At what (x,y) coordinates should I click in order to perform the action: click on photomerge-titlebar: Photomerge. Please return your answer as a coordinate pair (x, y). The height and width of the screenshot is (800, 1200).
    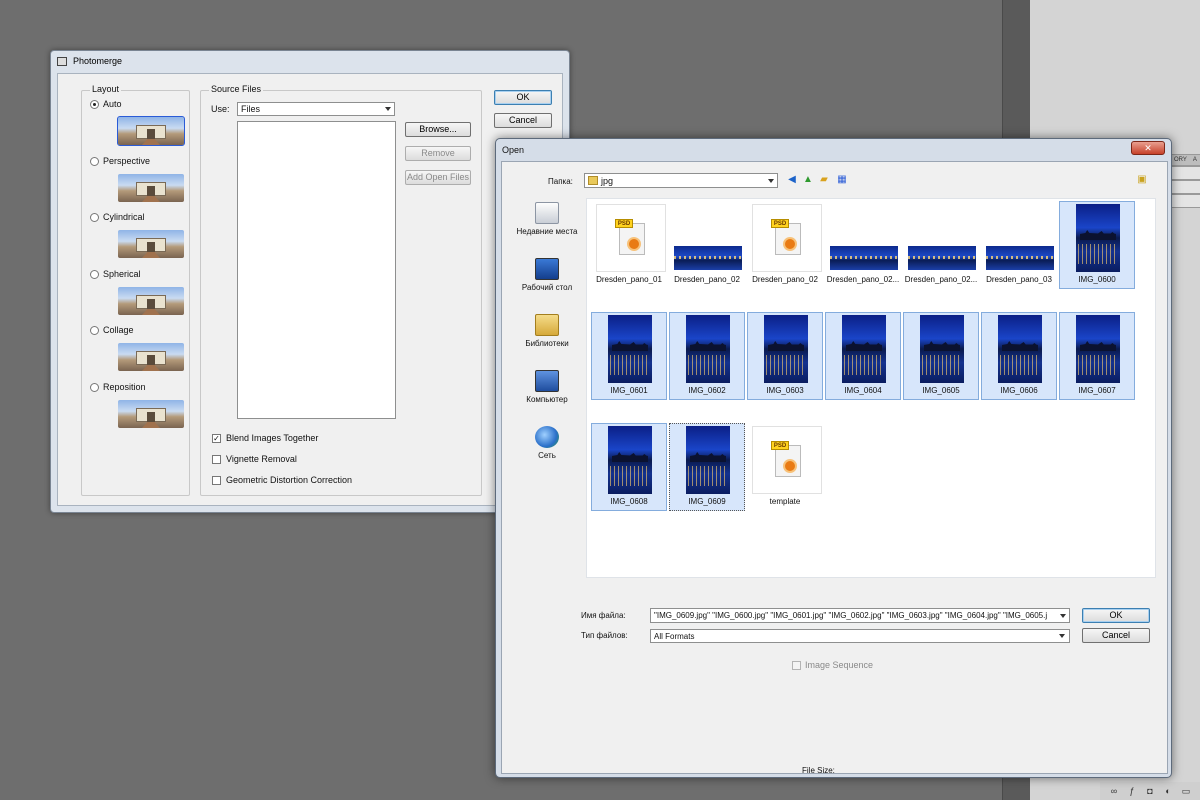
    Looking at the image, I should click on (310, 62).